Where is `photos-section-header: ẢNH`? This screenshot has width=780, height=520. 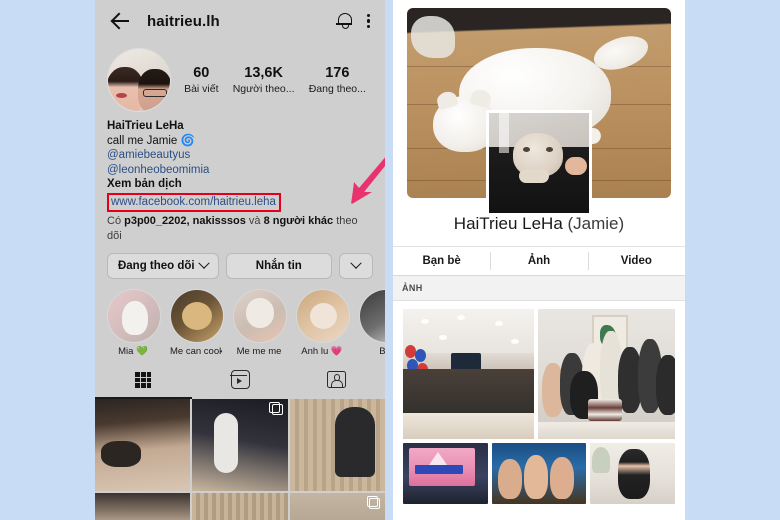 photos-section-header: ẢNH is located at coordinates (539, 288).